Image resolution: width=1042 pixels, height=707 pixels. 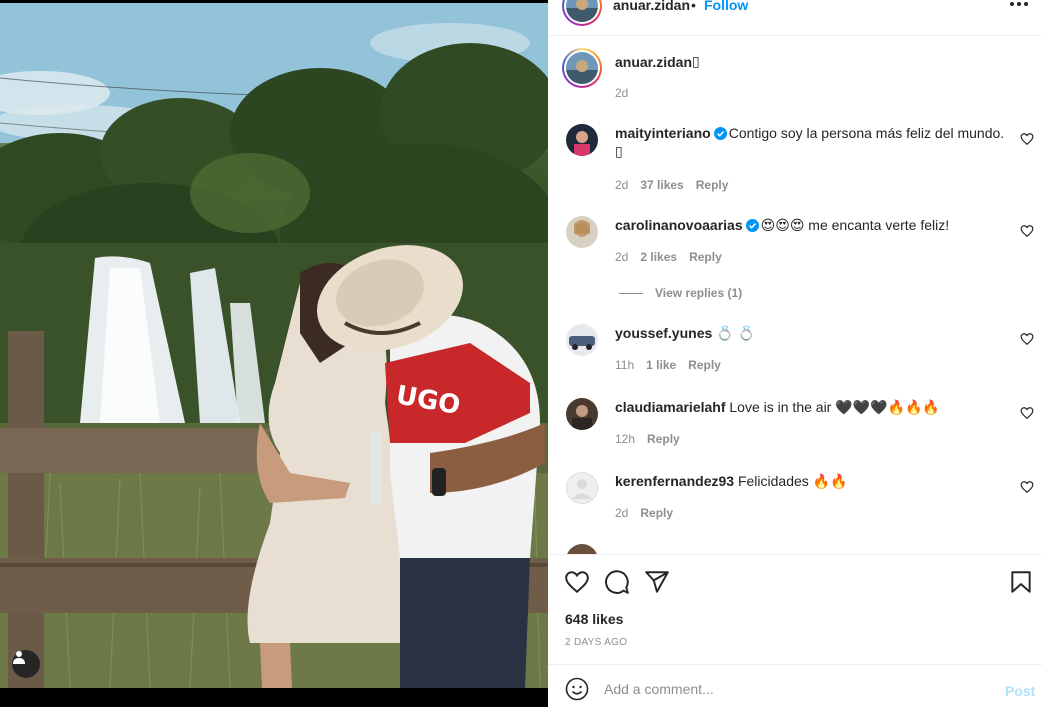 I want to click on comment-username: carolinanovoaarias, so click(x=679, y=225).